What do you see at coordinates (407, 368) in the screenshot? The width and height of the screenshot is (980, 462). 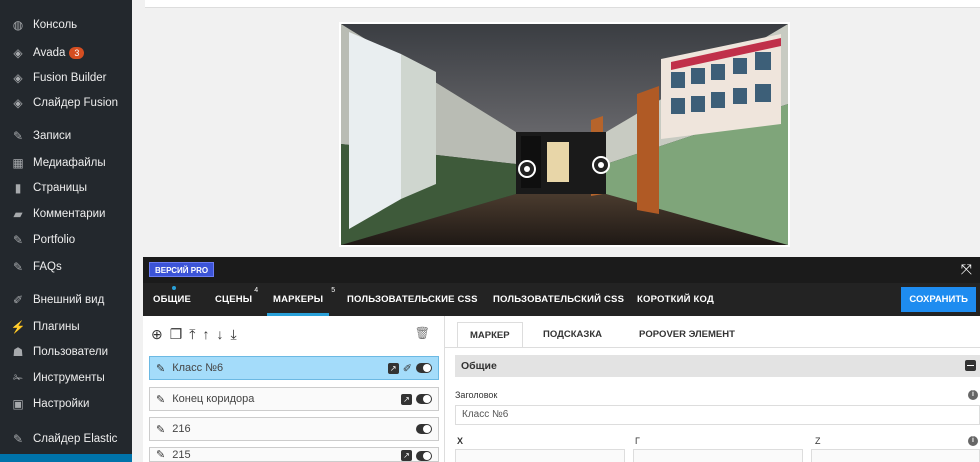 I see `brush-icon: ✐` at bounding box center [407, 368].